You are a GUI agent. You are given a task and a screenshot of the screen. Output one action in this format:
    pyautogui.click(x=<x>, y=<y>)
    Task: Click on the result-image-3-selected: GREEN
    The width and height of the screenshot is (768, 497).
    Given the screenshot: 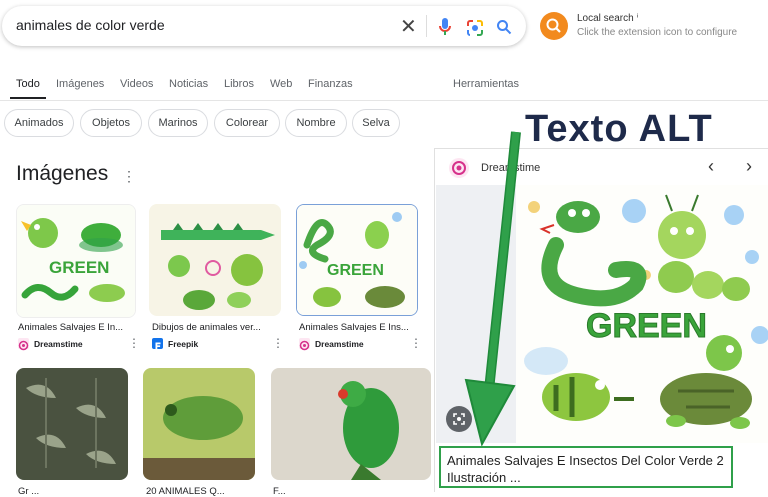 What is the action you would take?
    pyautogui.click(x=357, y=260)
    